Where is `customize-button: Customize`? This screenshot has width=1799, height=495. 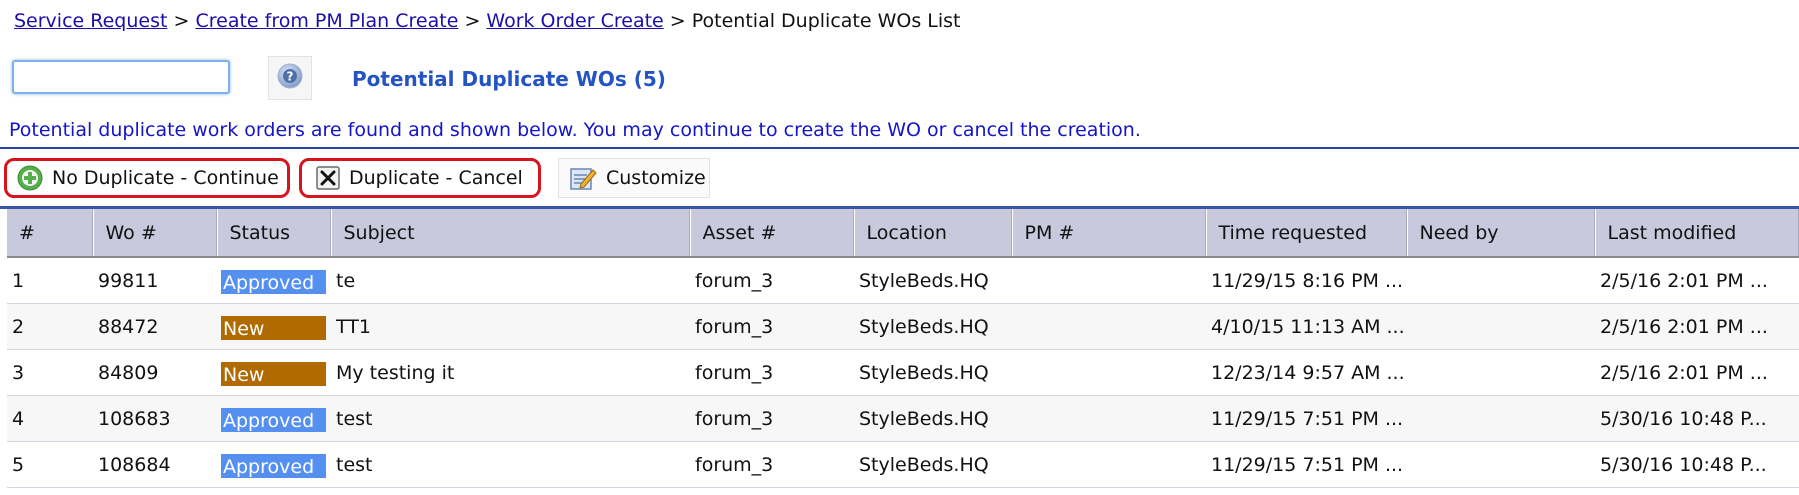 customize-button: Customize is located at coordinates (634, 178).